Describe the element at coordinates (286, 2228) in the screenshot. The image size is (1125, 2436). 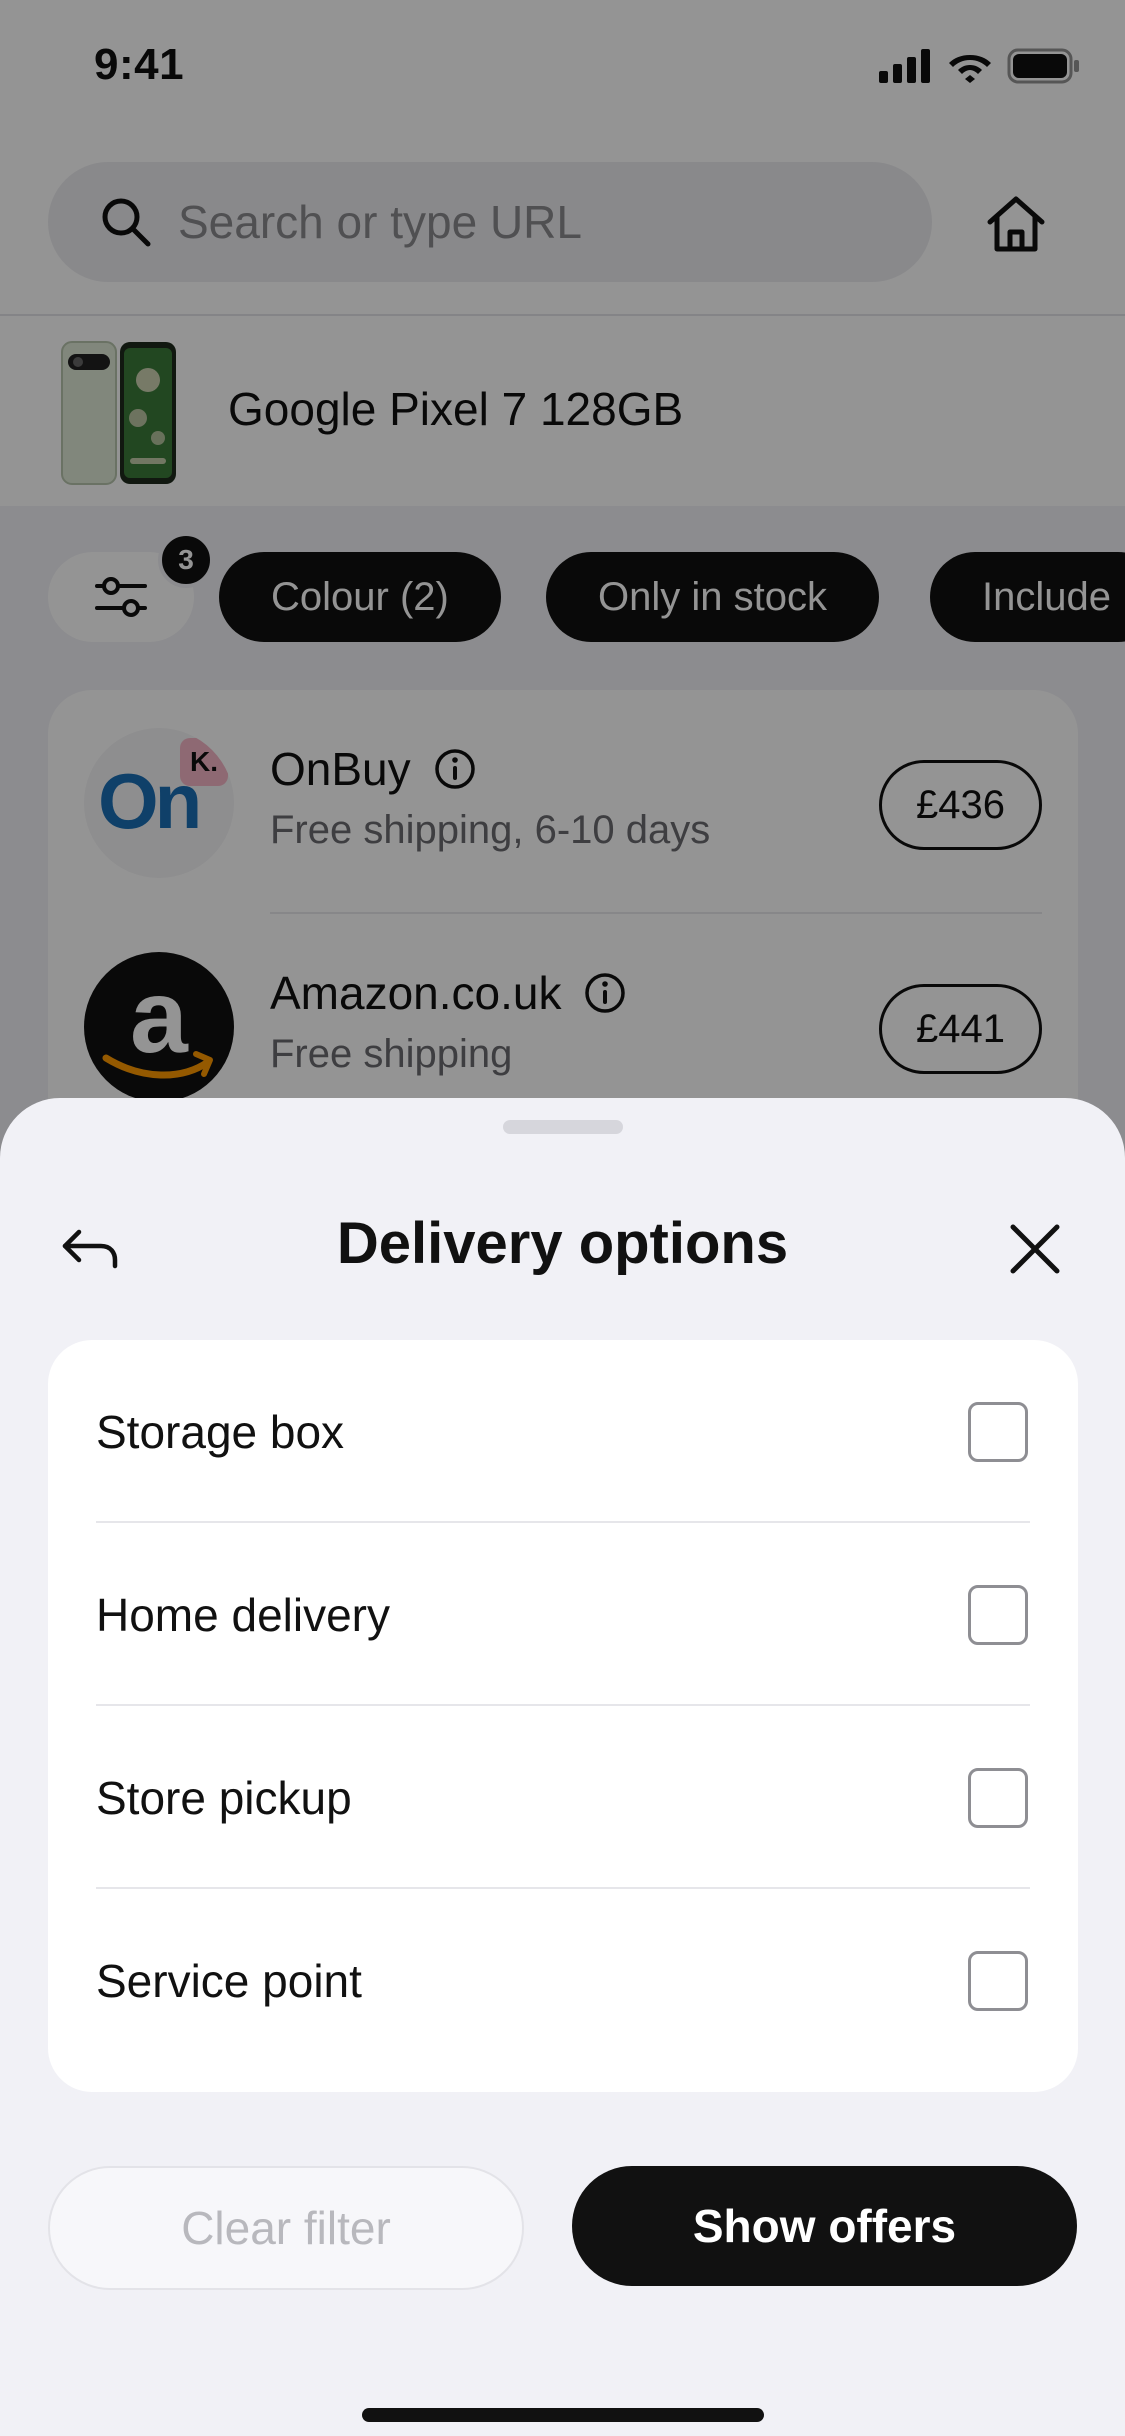
I see `clear-filter-button: Clear filter` at that location.